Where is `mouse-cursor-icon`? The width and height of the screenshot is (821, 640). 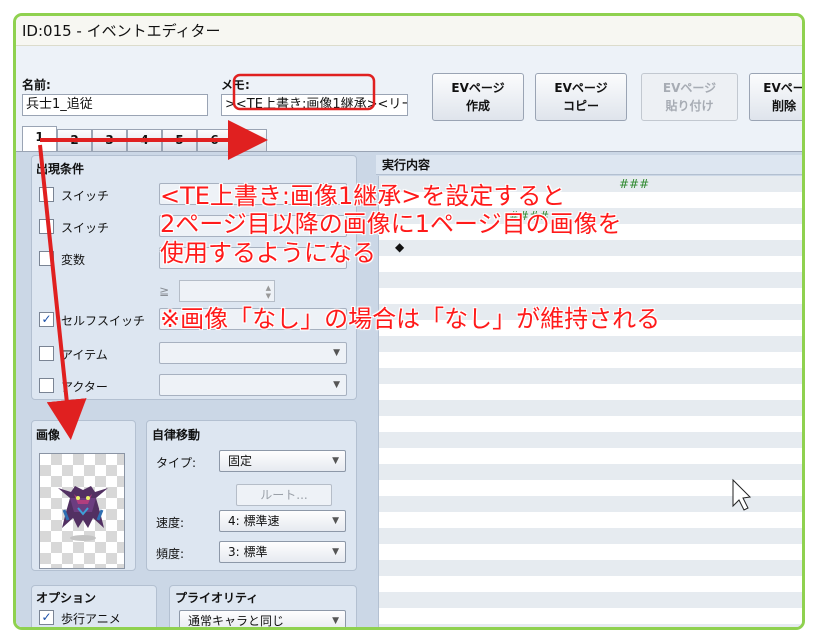 mouse-cursor-icon is located at coordinates (742, 494).